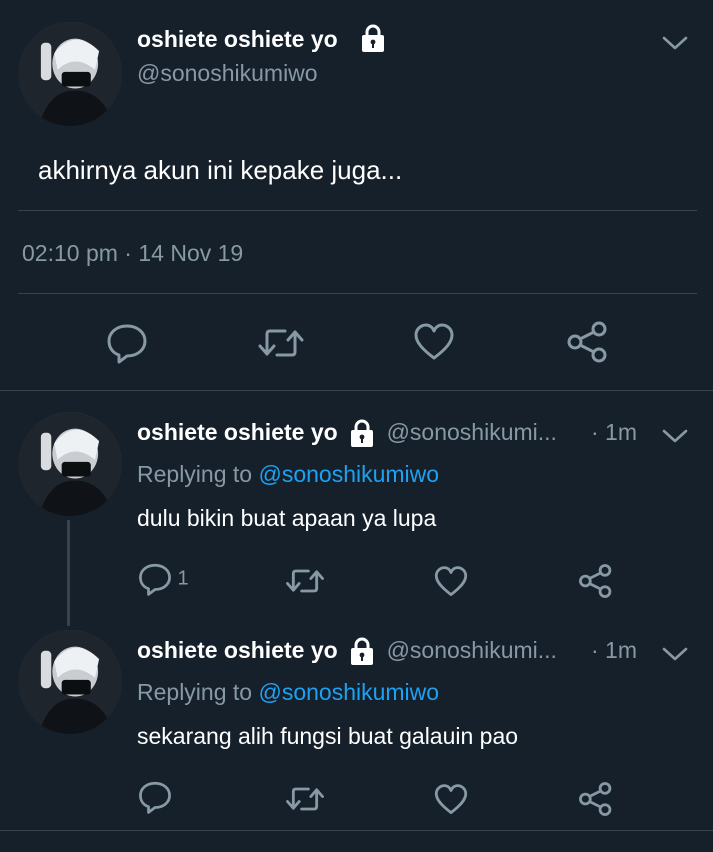  I want to click on tweet-timestamp: 02:10 pm · 14 Nov 19, so click(132, 253).